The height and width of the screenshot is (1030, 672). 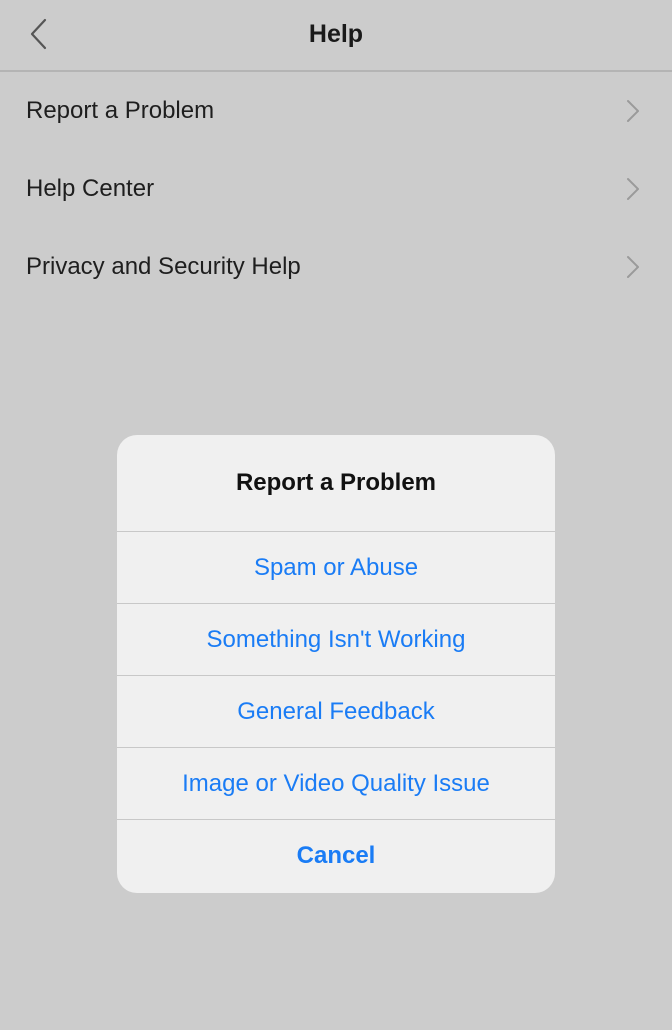 I want to click on general-feedback-button: General Feedback, so click(x=336, y=712).